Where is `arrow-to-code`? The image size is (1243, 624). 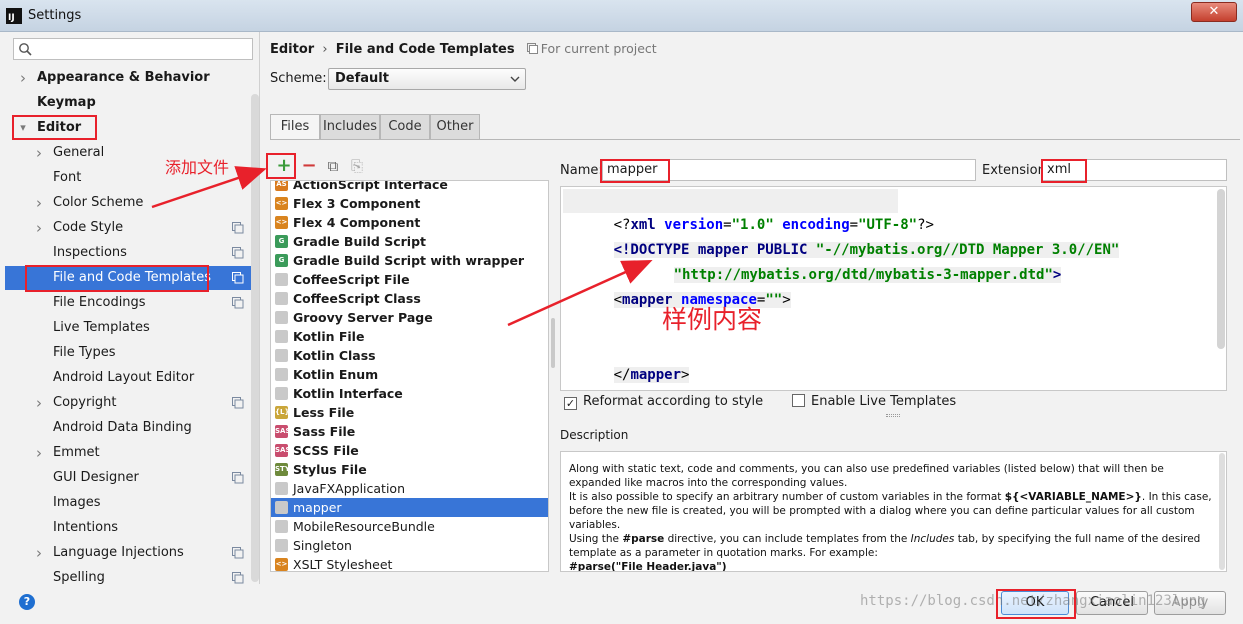 arrow-to-code is located at coordinates (580, 293).